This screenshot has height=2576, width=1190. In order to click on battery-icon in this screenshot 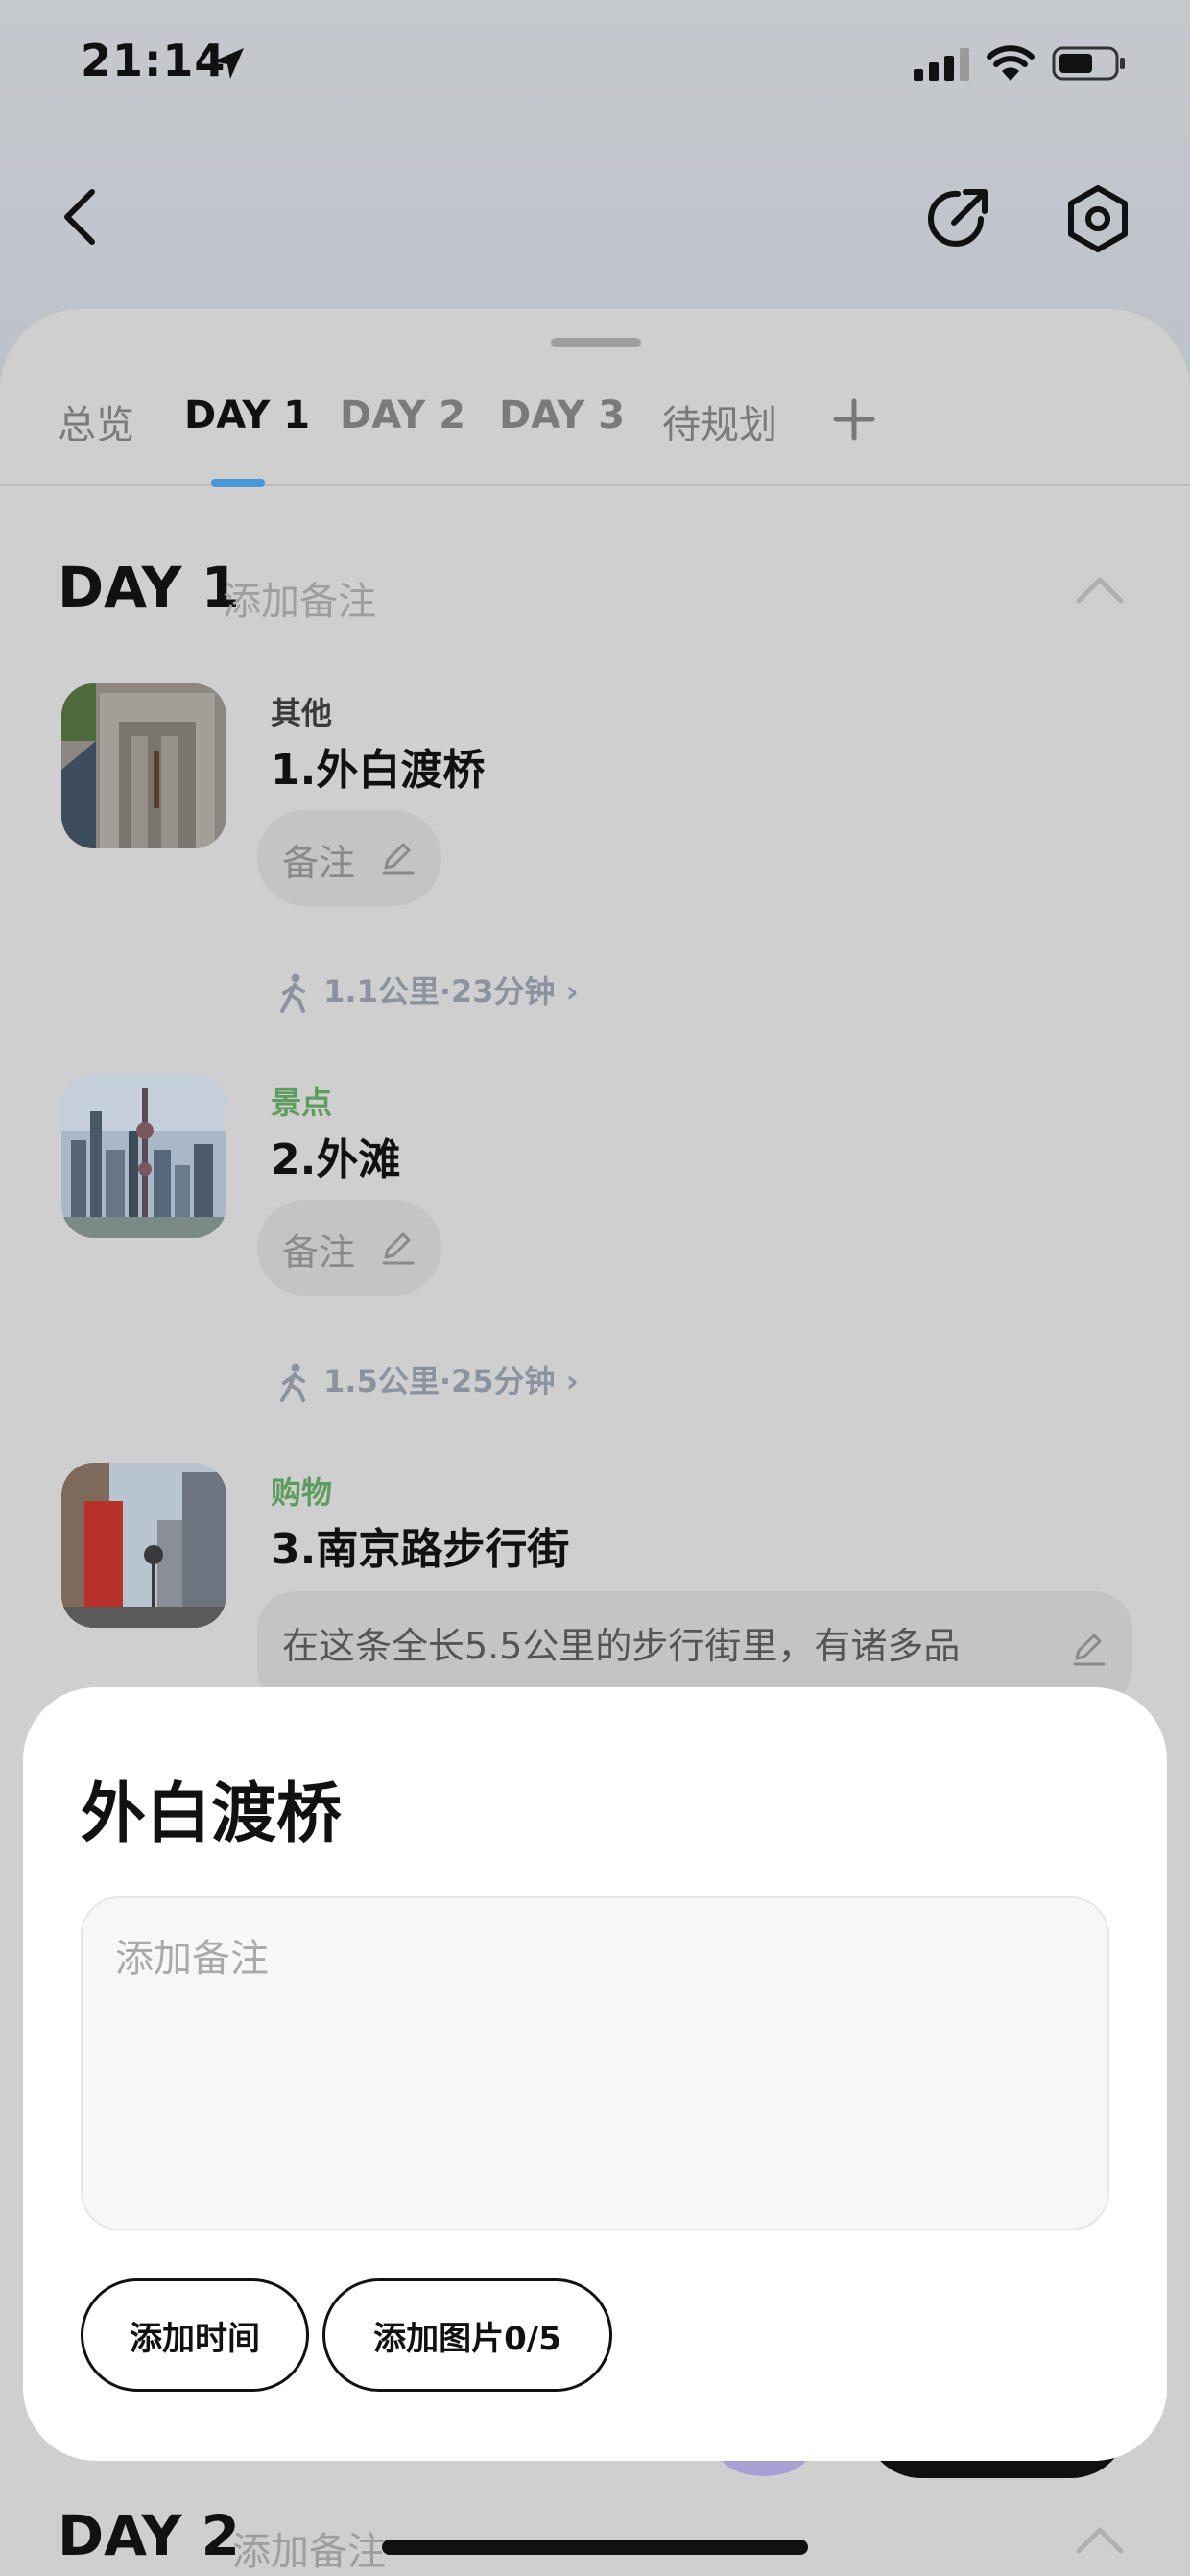, I will do `click(1088, 63)`.